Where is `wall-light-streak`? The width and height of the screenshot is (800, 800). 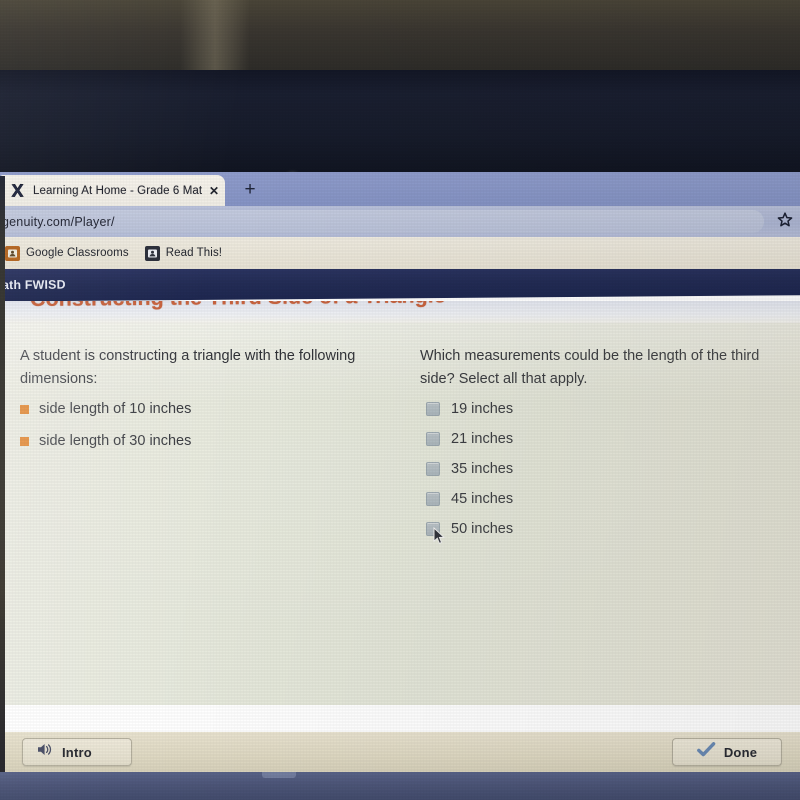 wall-light-streak is located at coordinates (215, 39).